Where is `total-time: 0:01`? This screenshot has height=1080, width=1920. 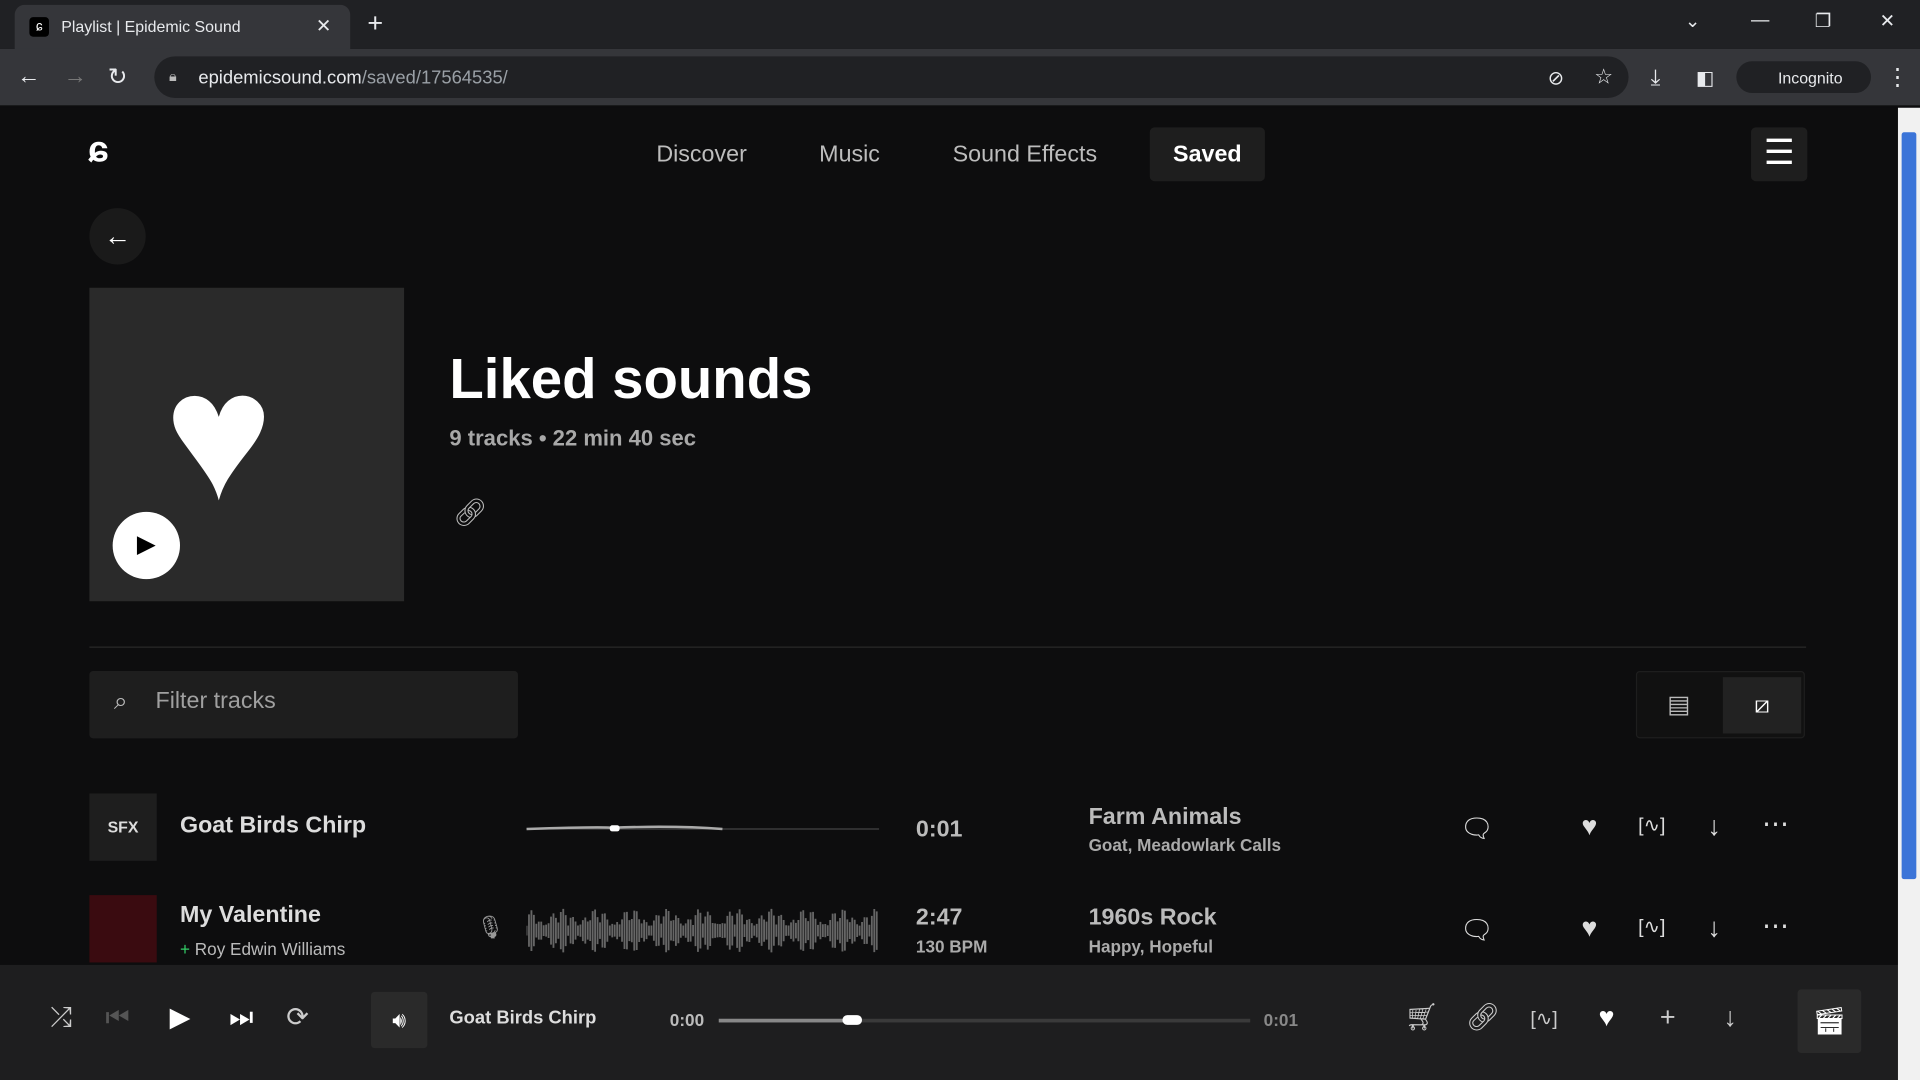 total-time: 0:01 is located at coordinates (1280, 1020).